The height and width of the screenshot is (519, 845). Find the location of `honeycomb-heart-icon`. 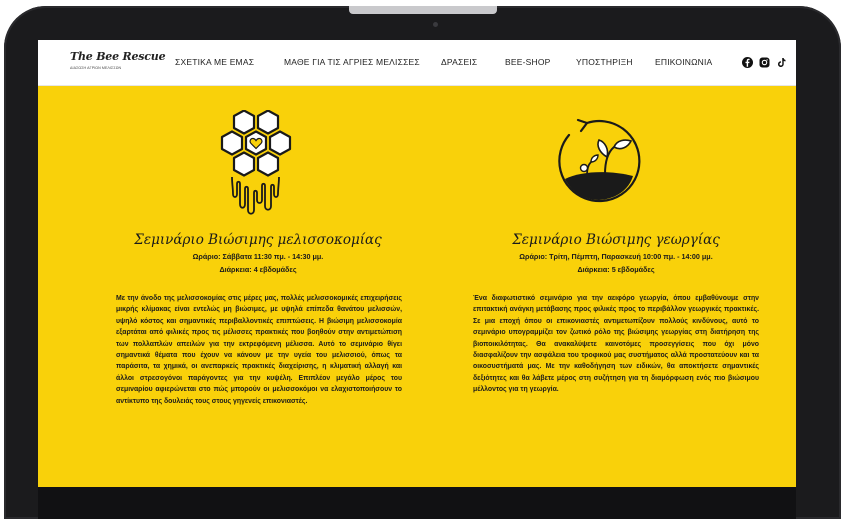

honeycomb-heart-icon is located at coordinates (256, 163).